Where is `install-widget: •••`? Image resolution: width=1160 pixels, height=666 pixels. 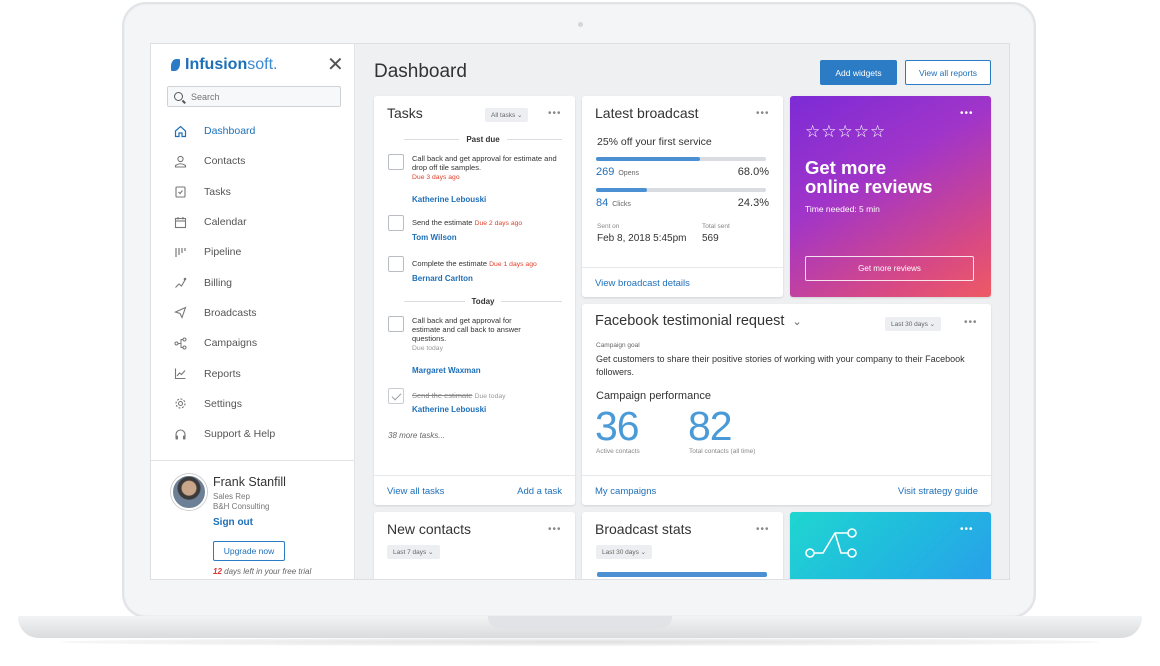
install-widget: ••• is located at coordinates (890, 545).